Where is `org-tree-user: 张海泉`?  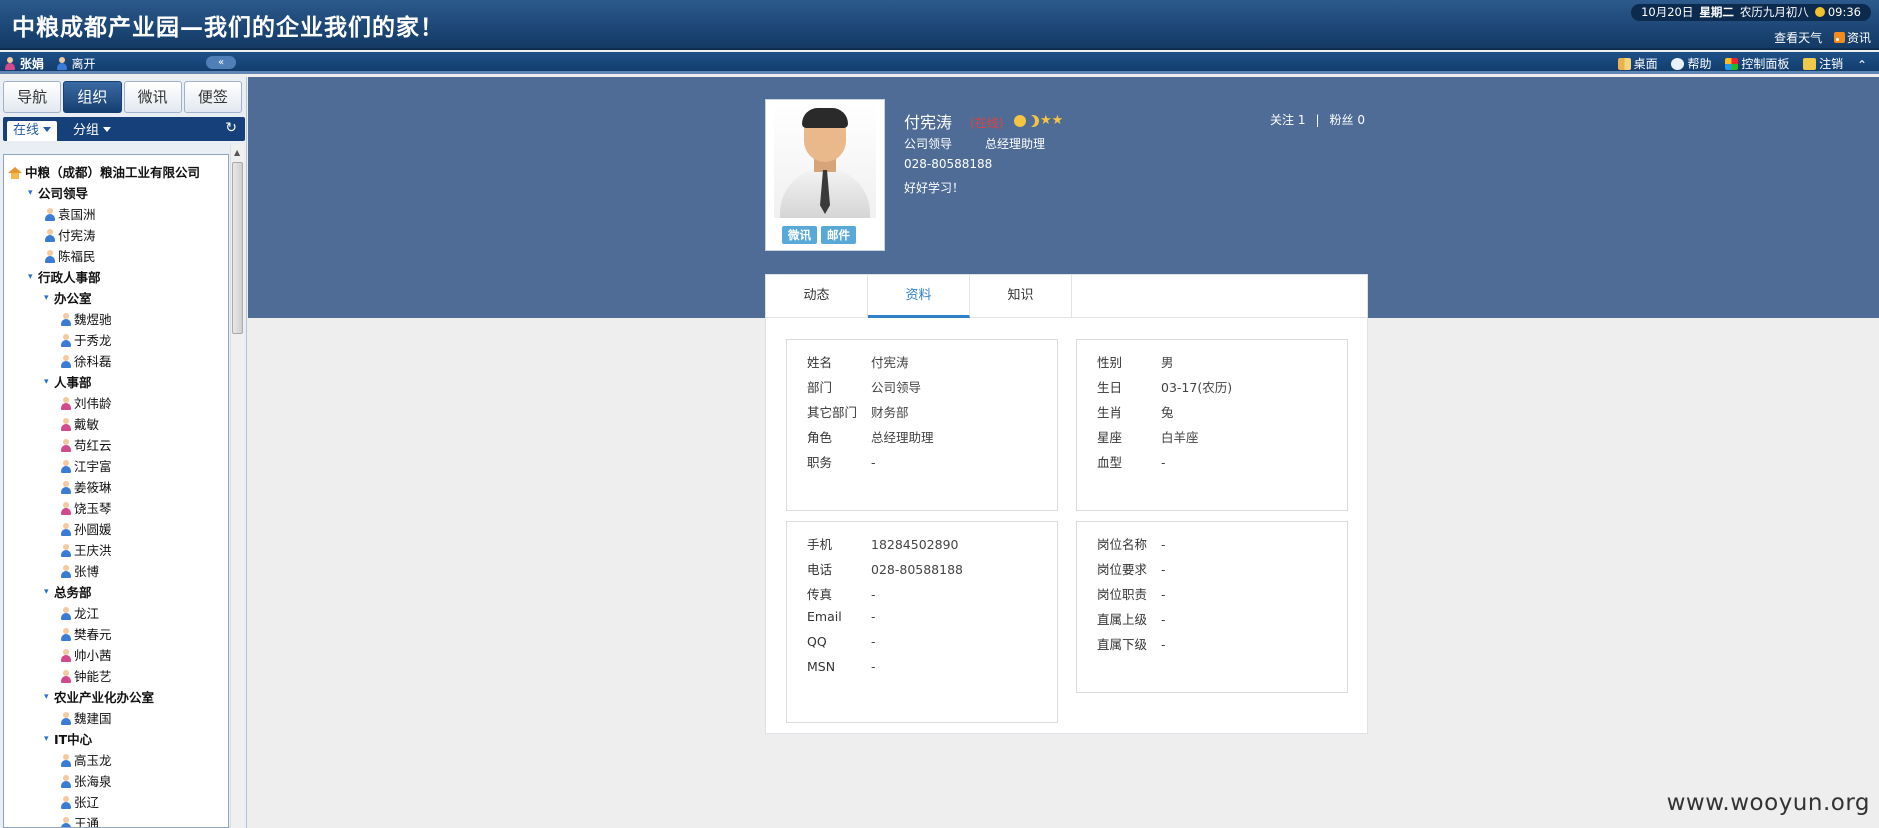 org-tree-user: 张海泉 is located at coordinates (86, 780).